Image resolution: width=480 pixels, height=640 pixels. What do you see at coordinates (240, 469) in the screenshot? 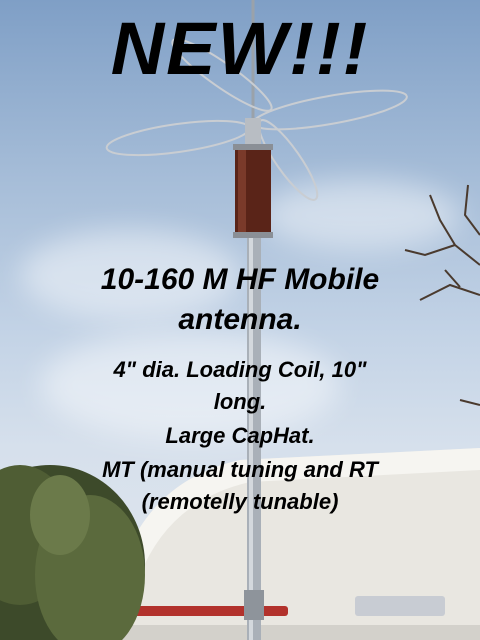
I see `feature-tuning-line1: MT (manual tuning and RT` at bounding box center [240, 469].